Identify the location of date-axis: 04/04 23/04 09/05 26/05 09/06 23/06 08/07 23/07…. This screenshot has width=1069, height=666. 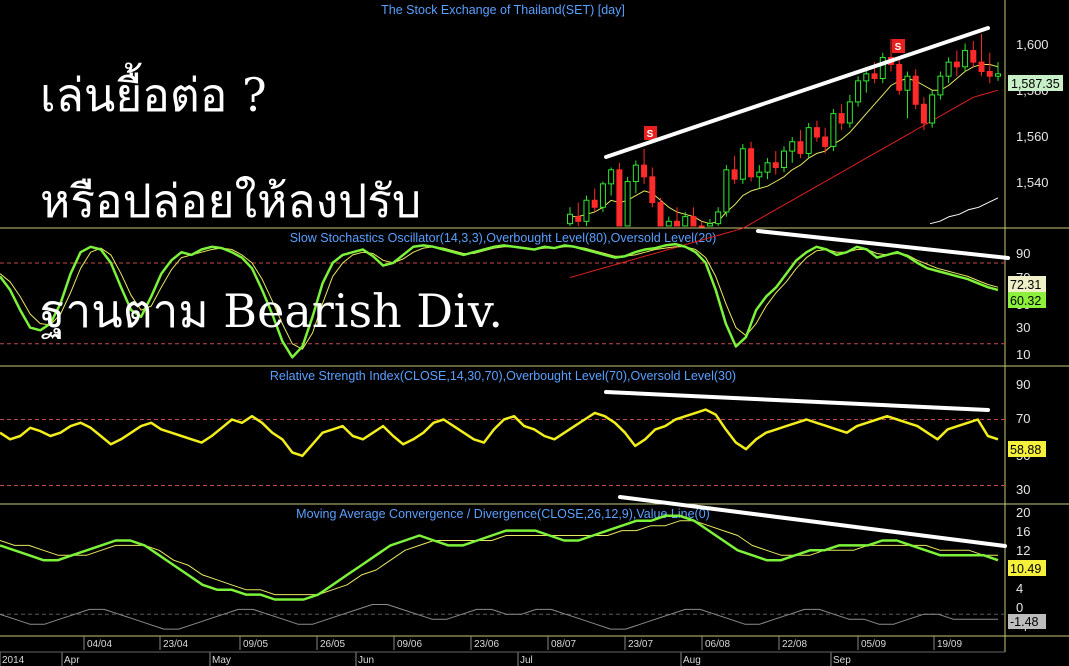
(502, 651).